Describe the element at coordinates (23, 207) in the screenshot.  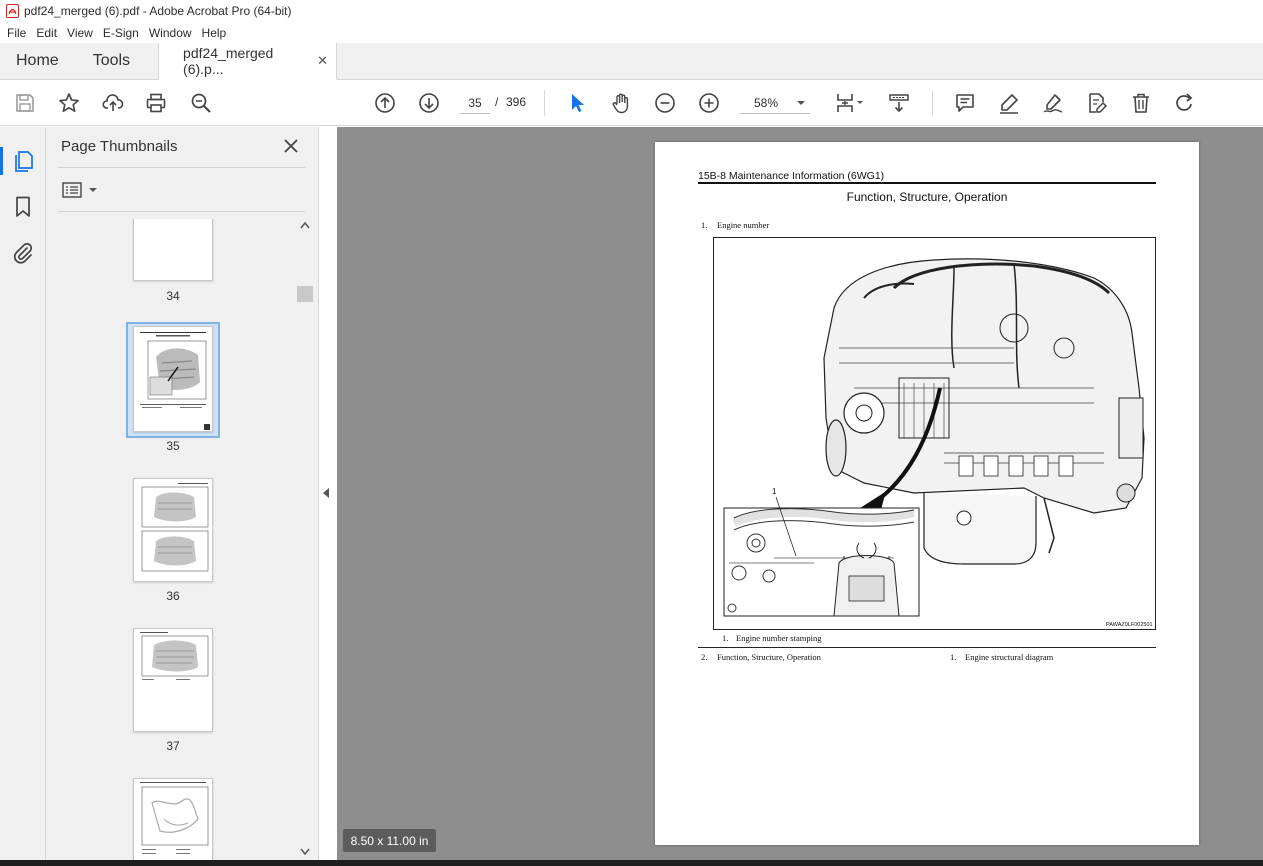
I see `bookmarks-icon` at that location.